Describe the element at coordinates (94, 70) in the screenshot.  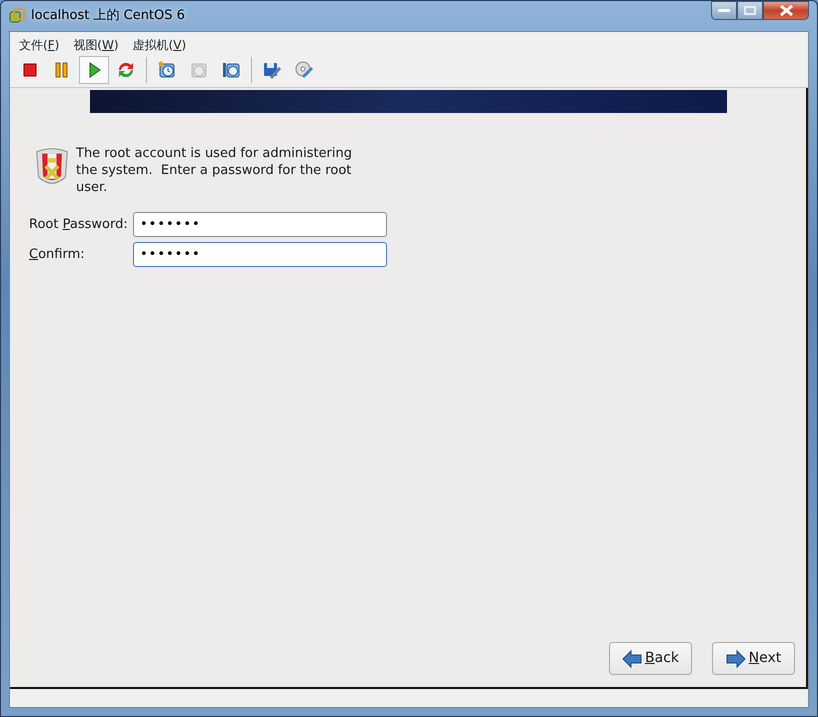
I see `toolbar-button` at that location.